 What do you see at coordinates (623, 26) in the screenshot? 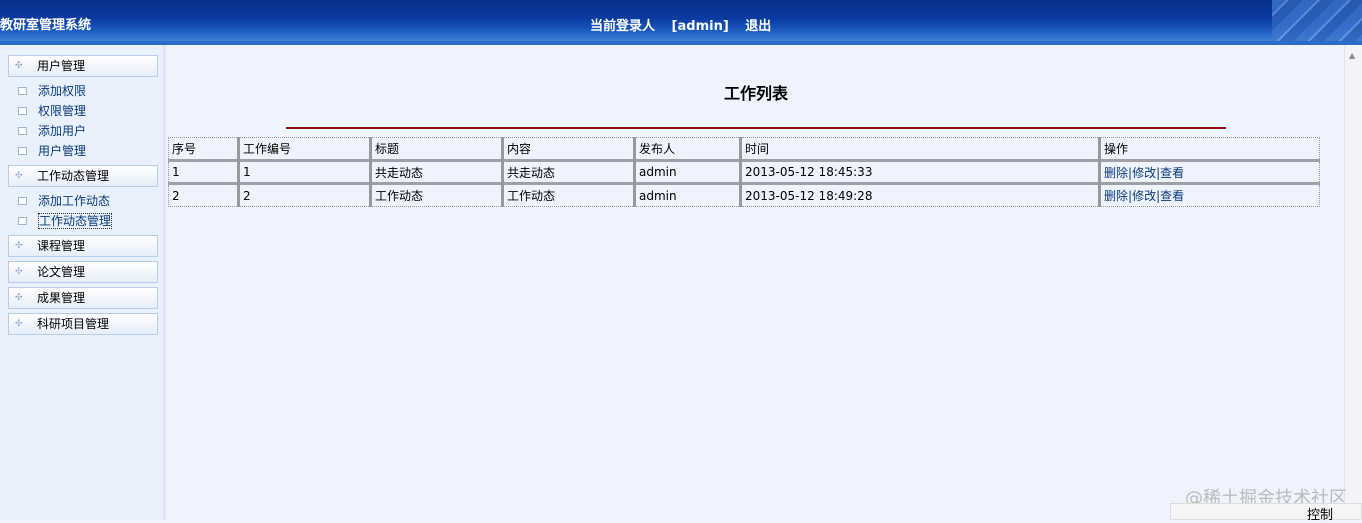
I see `login-label: 当前登录人` at bounding box center [623, 26].